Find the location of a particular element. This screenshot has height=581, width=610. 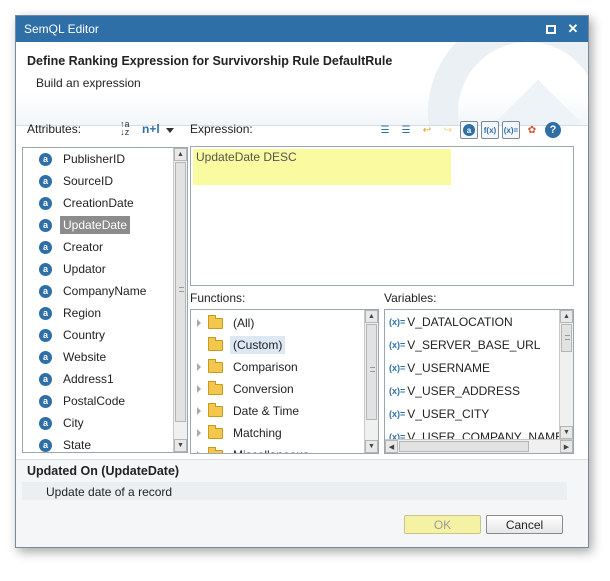

attribute-view-toggle: n+l is located at coordinates (151, 129).